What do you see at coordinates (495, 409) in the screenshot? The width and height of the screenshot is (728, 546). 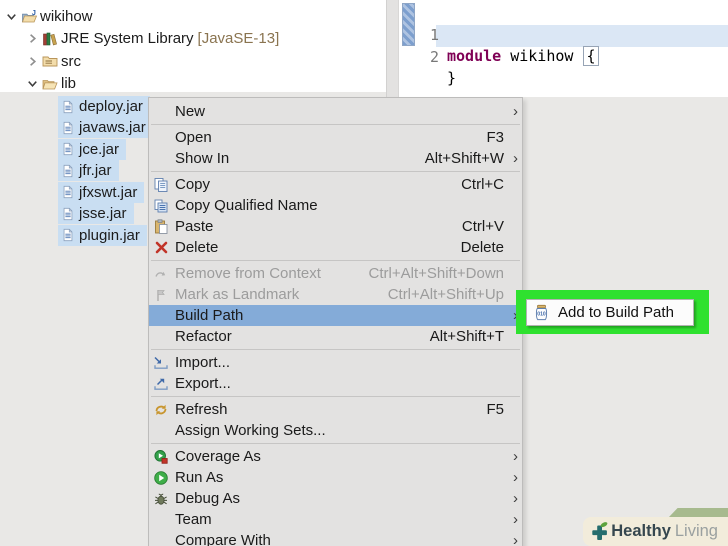 I see `menu-item-shortcut: F5` at bounding box center [495, 409].